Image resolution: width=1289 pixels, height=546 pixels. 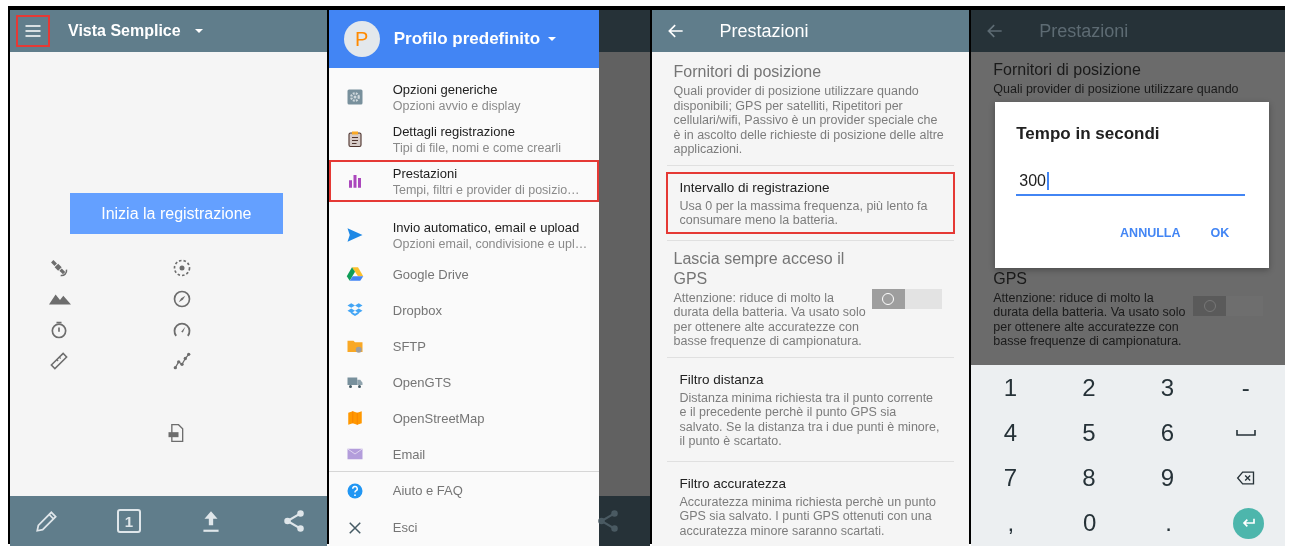 What do you see at coordinates (809, 120) in the screenshot?
I see `setting-description: Quali provider di posizione utilizzare quando disponibili; GPS per satelliti, Ripetitori per cellulari/wifi, Passivo è un provider speciale che è in ascolto delle richieste di posizione delle altre applicazioni.` at bounding box center [809, 120].